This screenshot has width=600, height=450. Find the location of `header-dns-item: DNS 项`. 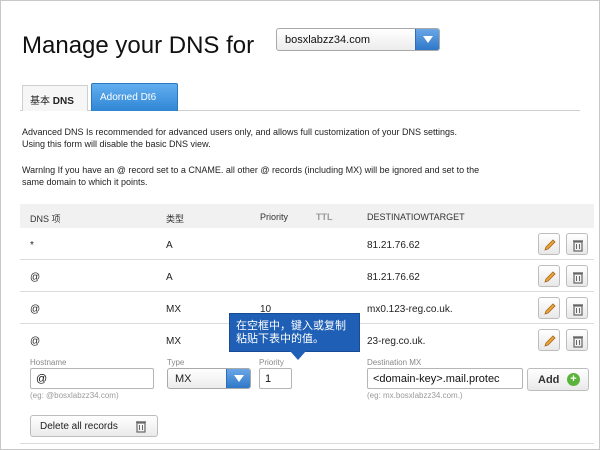

header-dns-item: DNS 项 is located at coordinates (45, 219).